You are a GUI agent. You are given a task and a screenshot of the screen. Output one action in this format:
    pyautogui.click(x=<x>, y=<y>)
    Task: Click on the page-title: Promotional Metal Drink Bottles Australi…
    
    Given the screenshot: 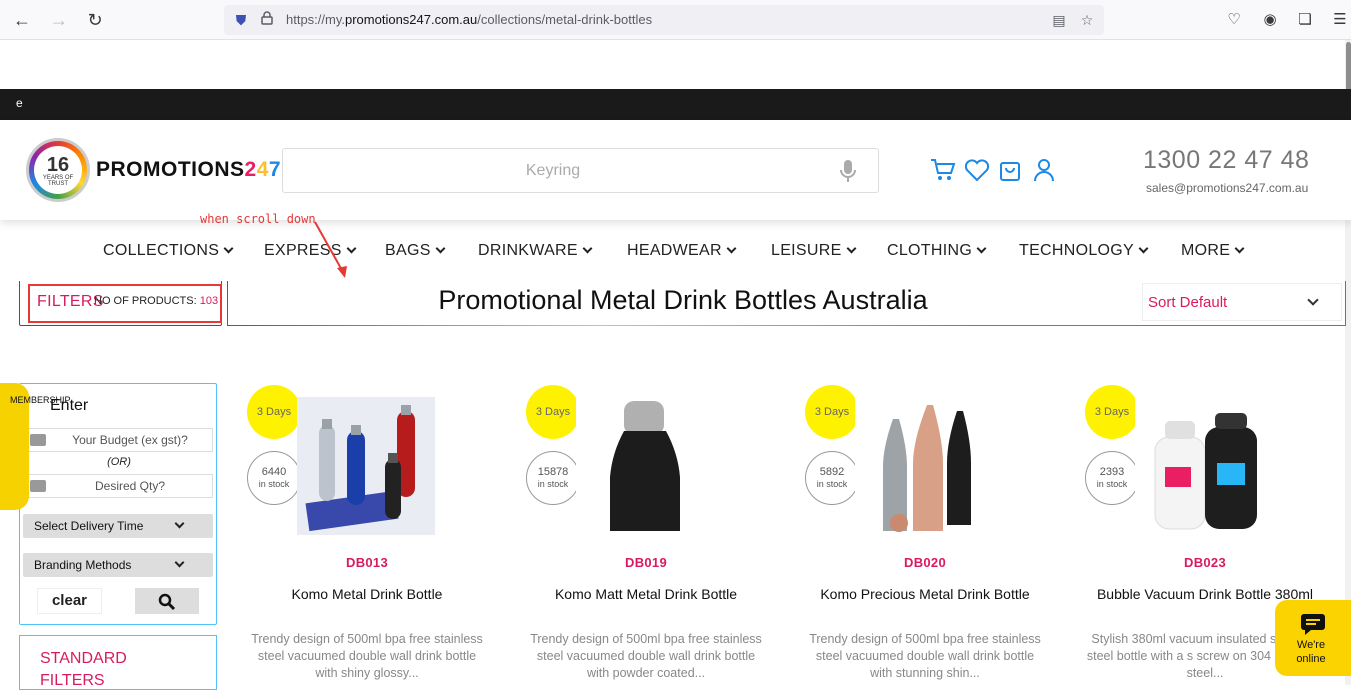 What is the action you would take?
    pyautogui.click(x=683, y=300)
    